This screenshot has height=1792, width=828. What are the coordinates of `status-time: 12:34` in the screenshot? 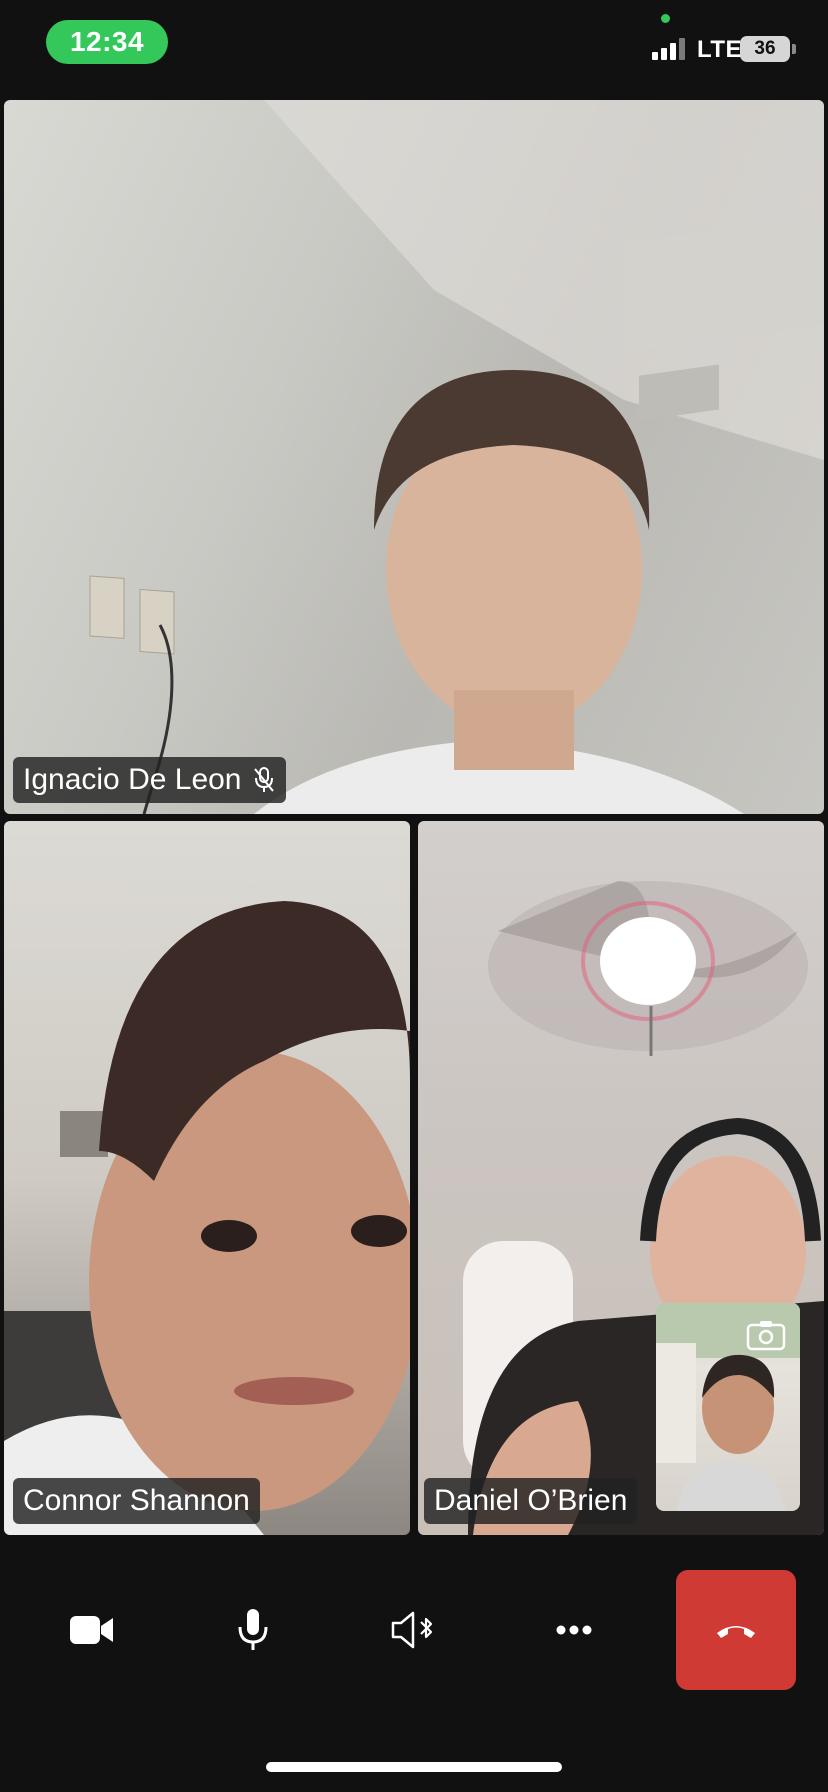 It's located at (107, 42).